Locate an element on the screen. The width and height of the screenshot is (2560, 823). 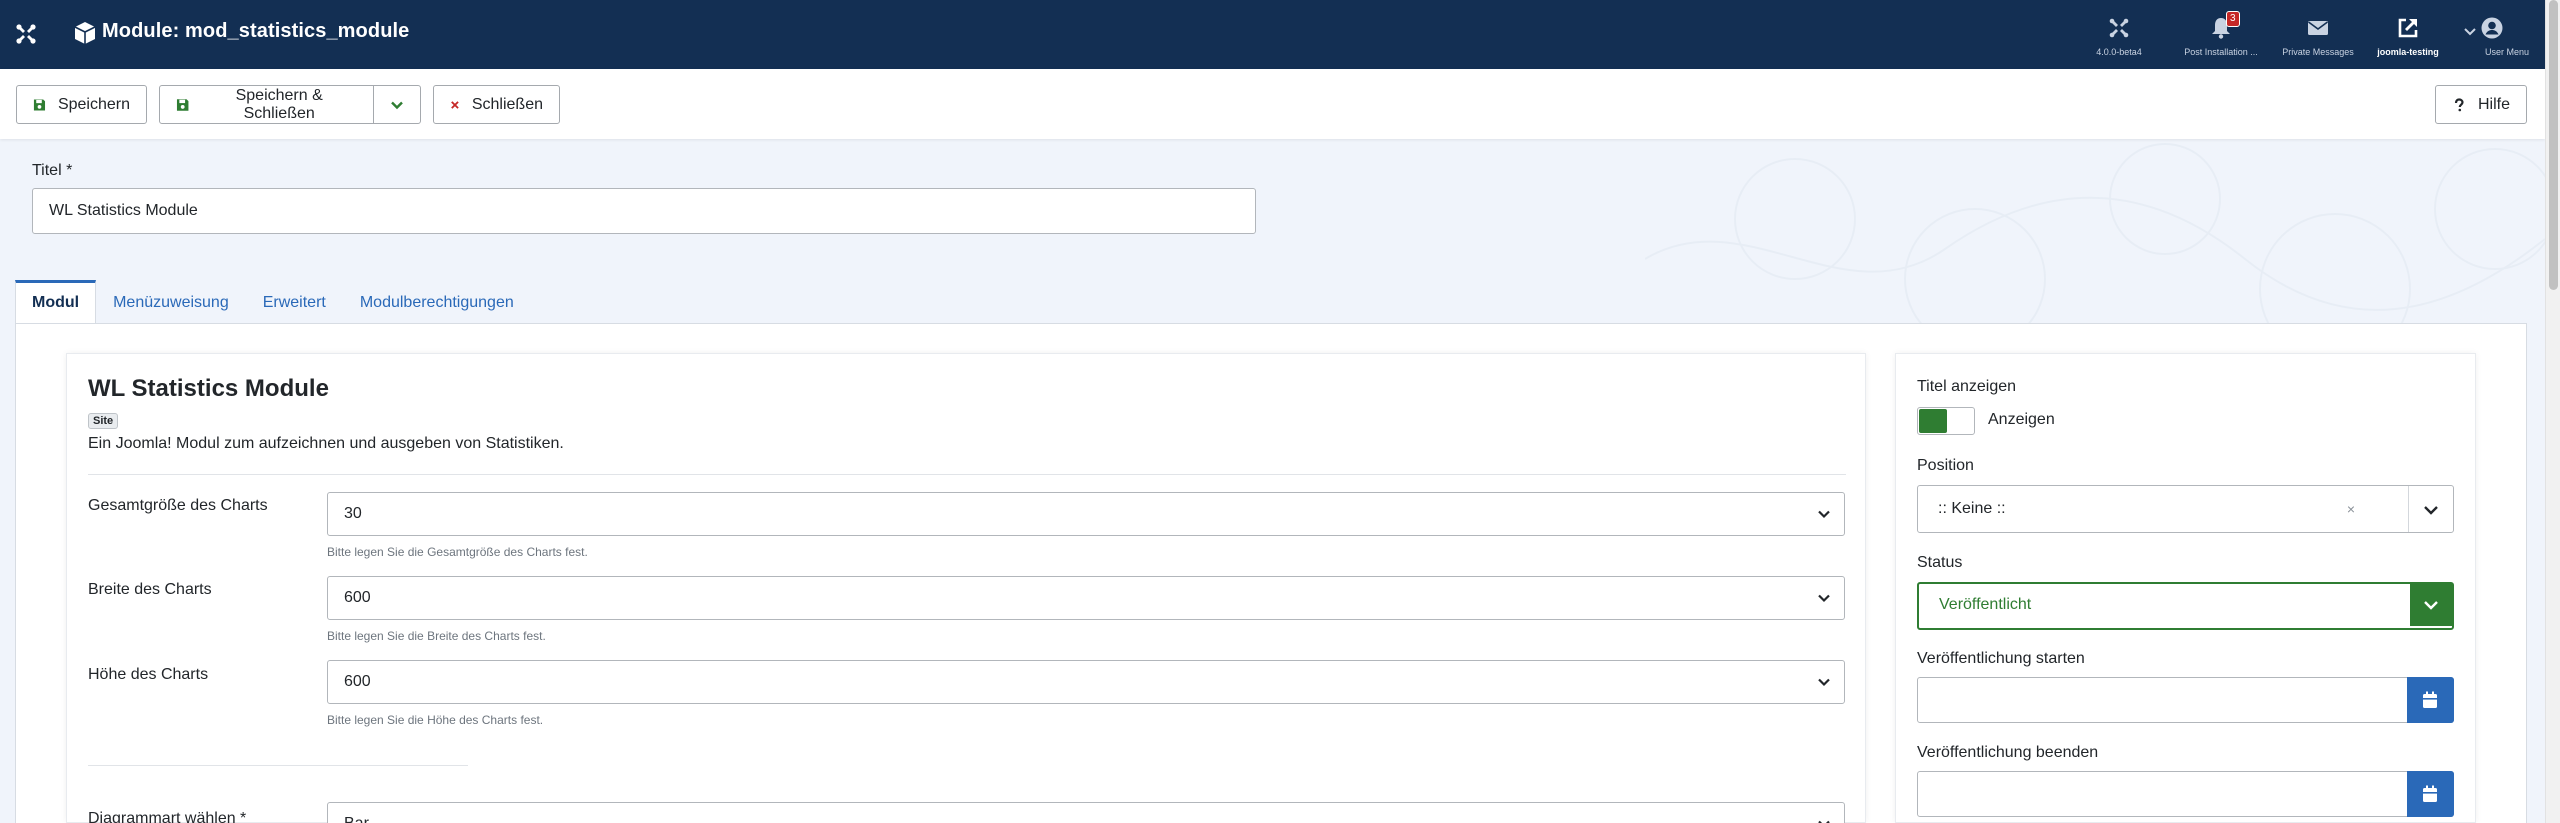
status-select: Veröffentlicht is located at coordinates (2185, 606).